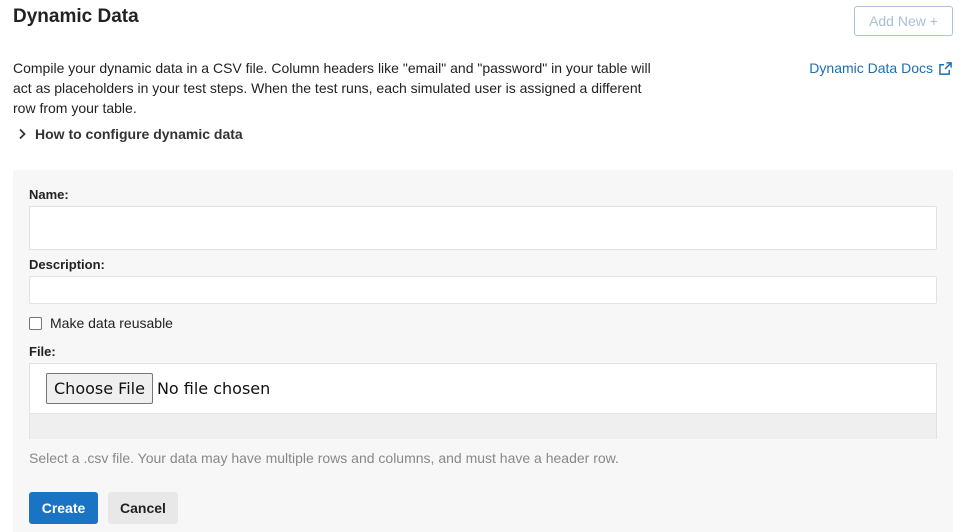 The height and width of the screenshot is (532, 963). Describe the element at coordinates (483, 290) in the screenshot. I see `description-input` at that location.